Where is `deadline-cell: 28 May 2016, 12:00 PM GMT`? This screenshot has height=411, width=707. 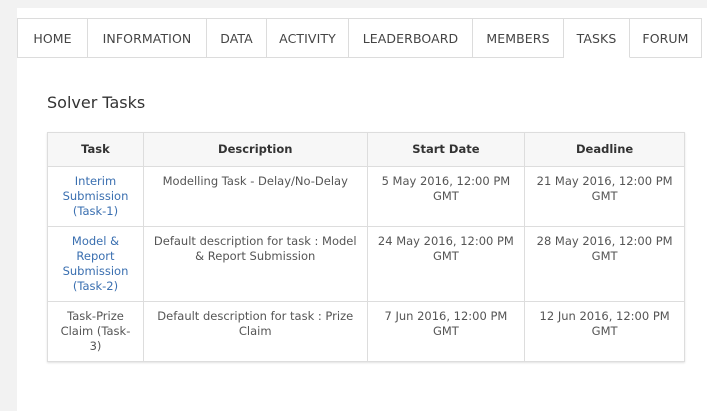 deadline-cell: 28 May 2016, 12:00 PM GMT is located at coordinates (604, 264).